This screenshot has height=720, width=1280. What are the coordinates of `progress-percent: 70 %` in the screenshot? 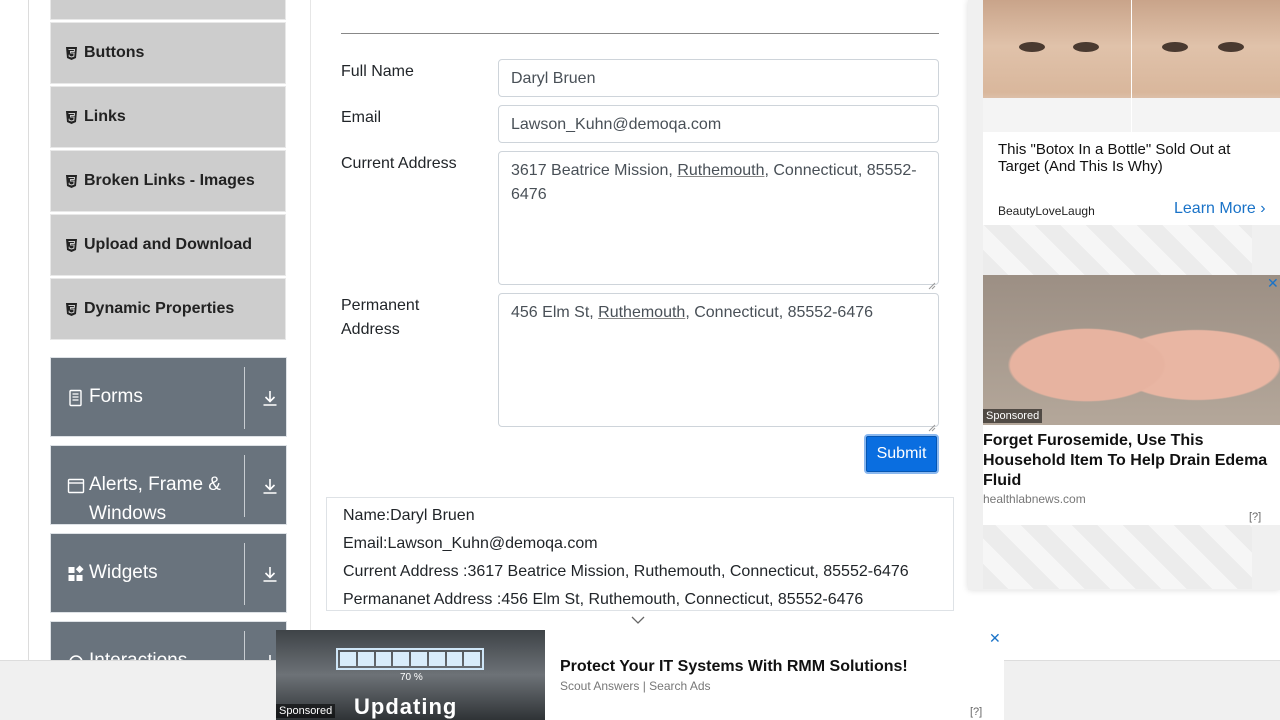 It's located at (411, 677).